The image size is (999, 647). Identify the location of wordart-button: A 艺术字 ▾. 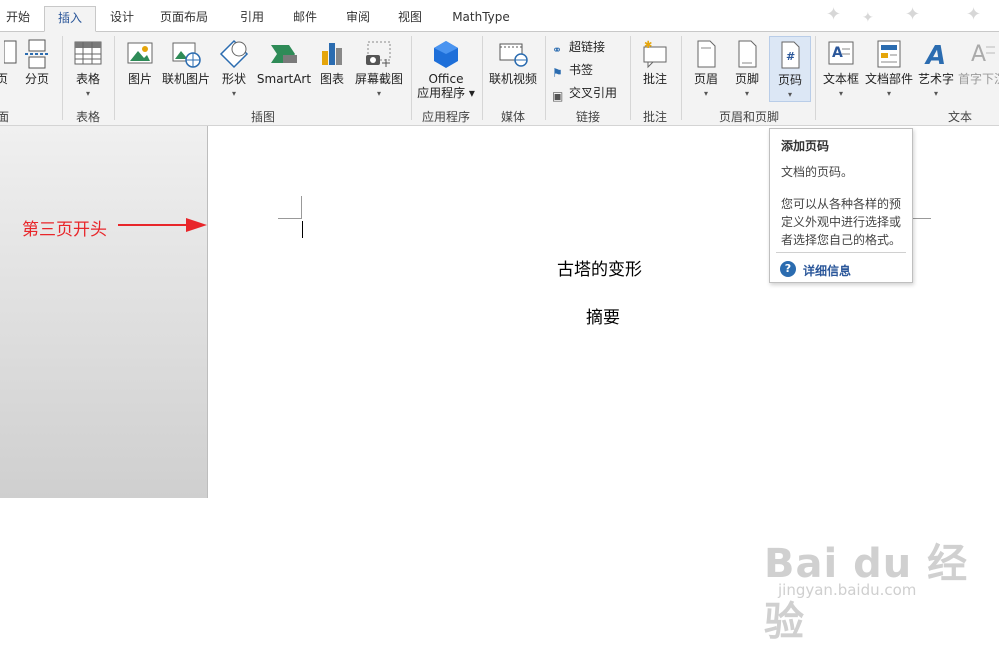
(936, 69).